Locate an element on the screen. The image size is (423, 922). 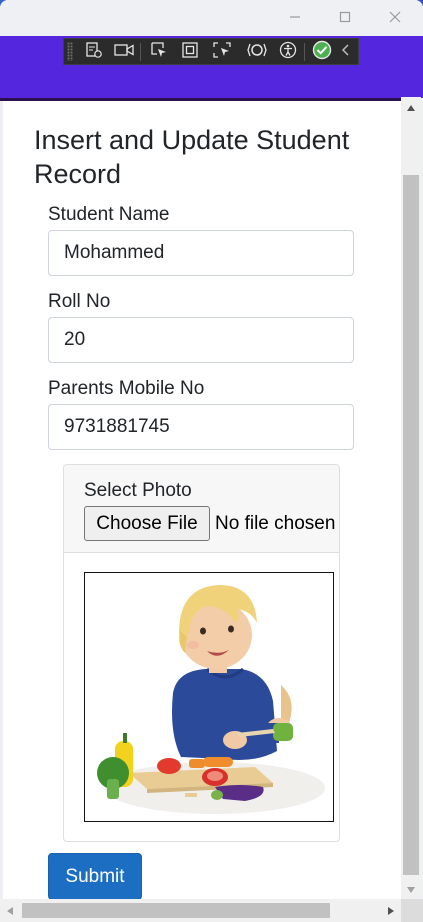
minimize-button is located at coordinates (295, 17).